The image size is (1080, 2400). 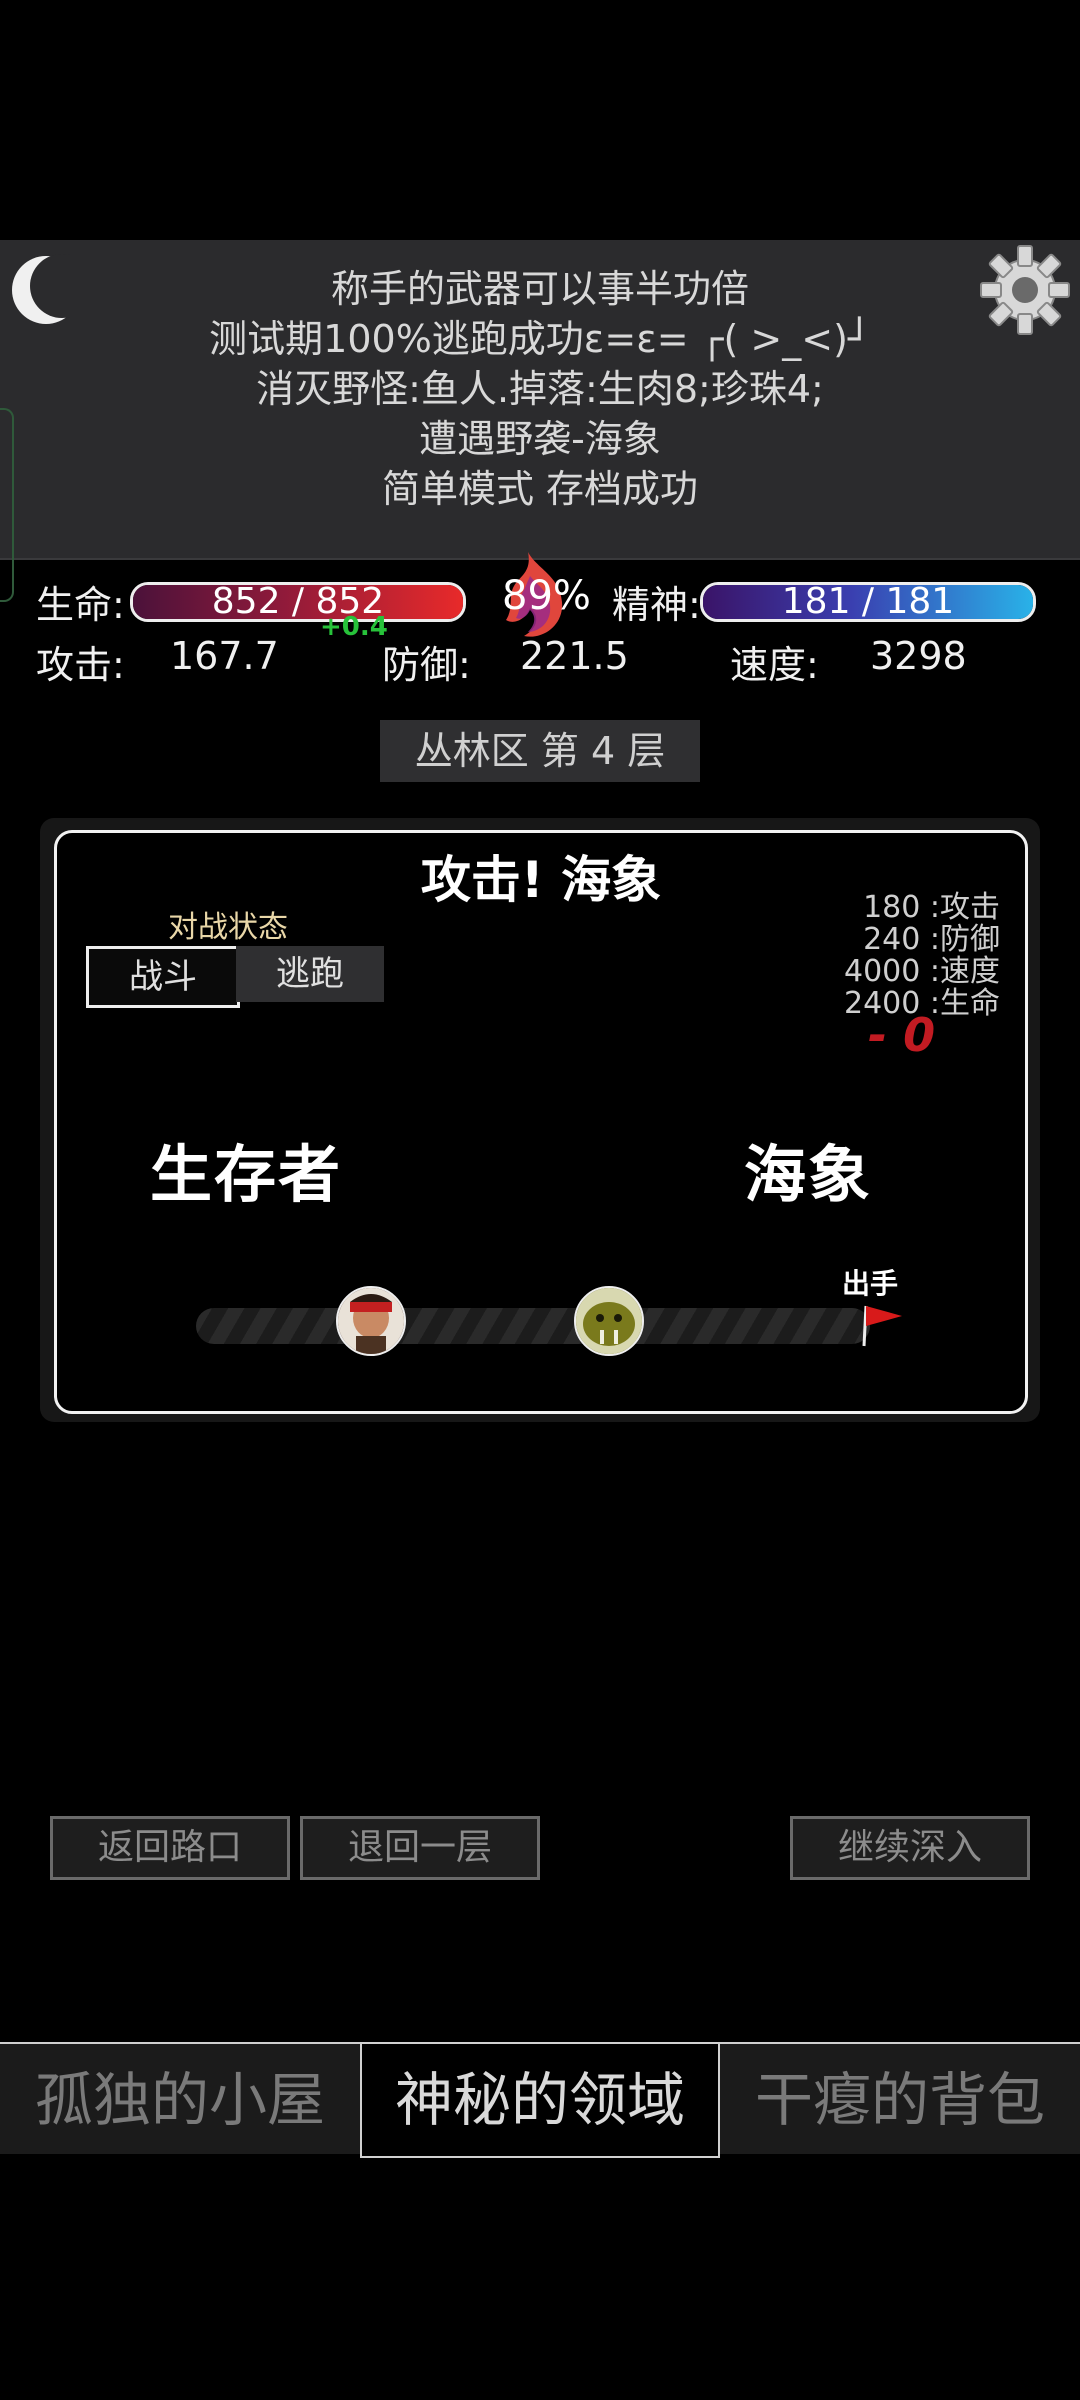 I want to click on enemy-speed: 4000 :速度, so click(x=922, y=971).